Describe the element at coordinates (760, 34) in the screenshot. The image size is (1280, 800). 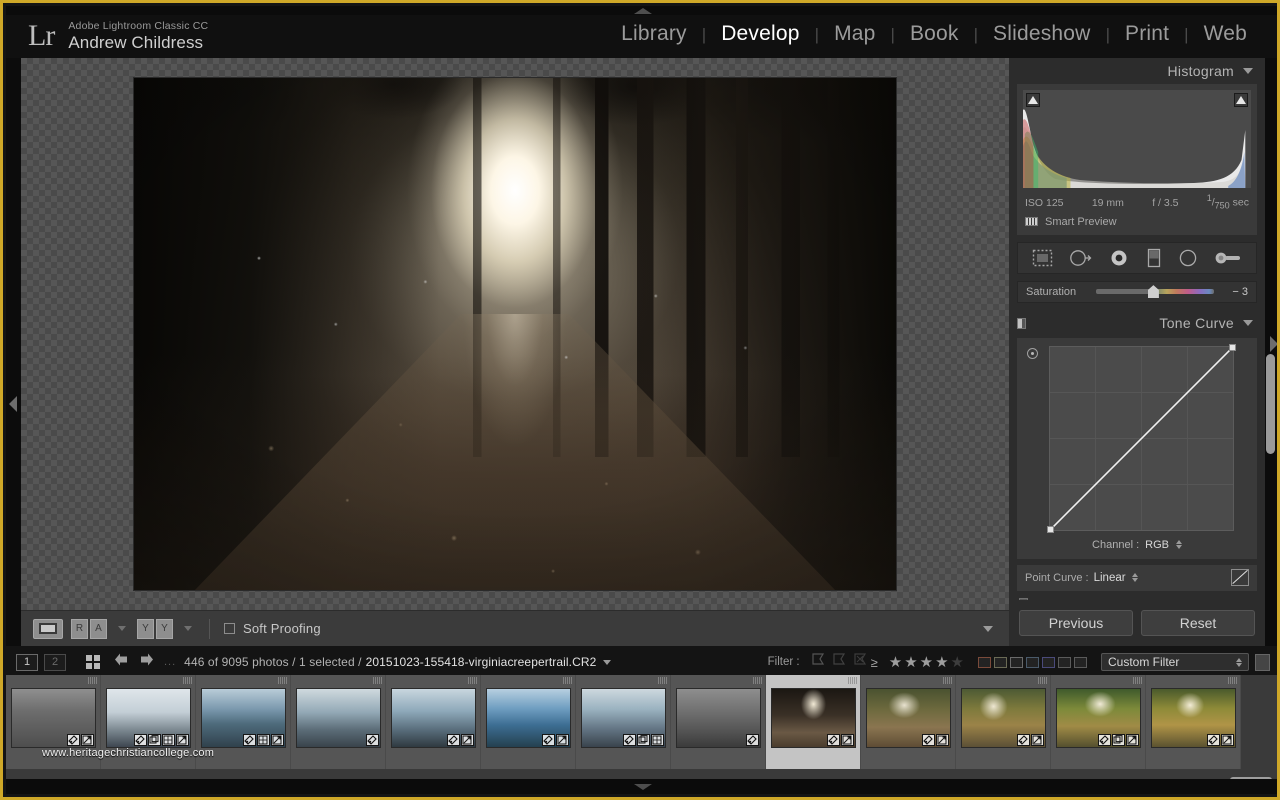
I see `module-develop: Develop` at that location.